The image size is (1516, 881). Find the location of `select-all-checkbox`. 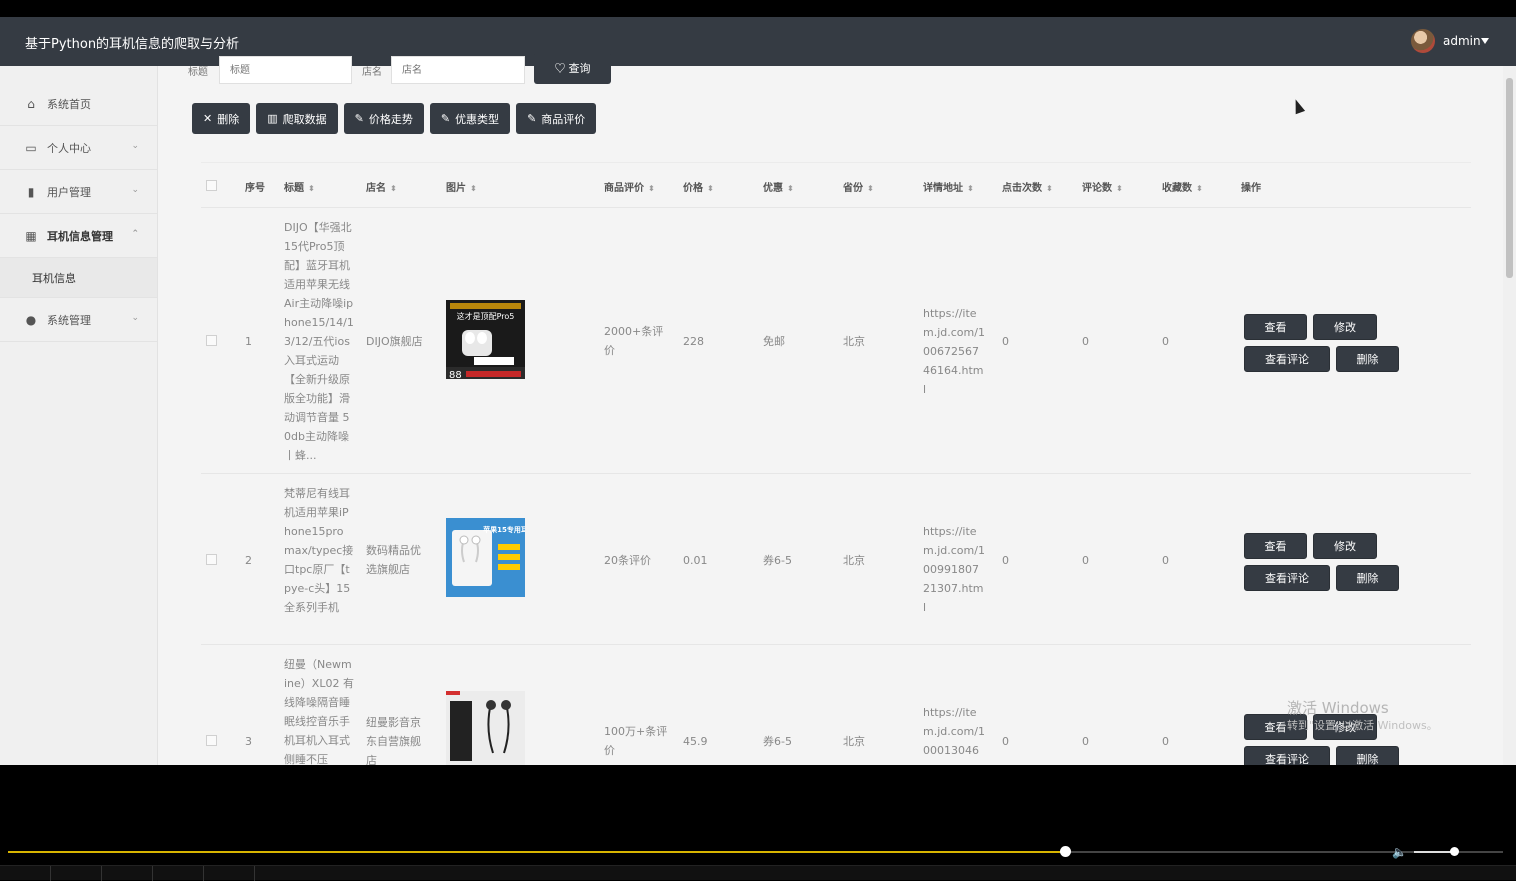

select-all-checkbox is located at coordinates (211, 185).